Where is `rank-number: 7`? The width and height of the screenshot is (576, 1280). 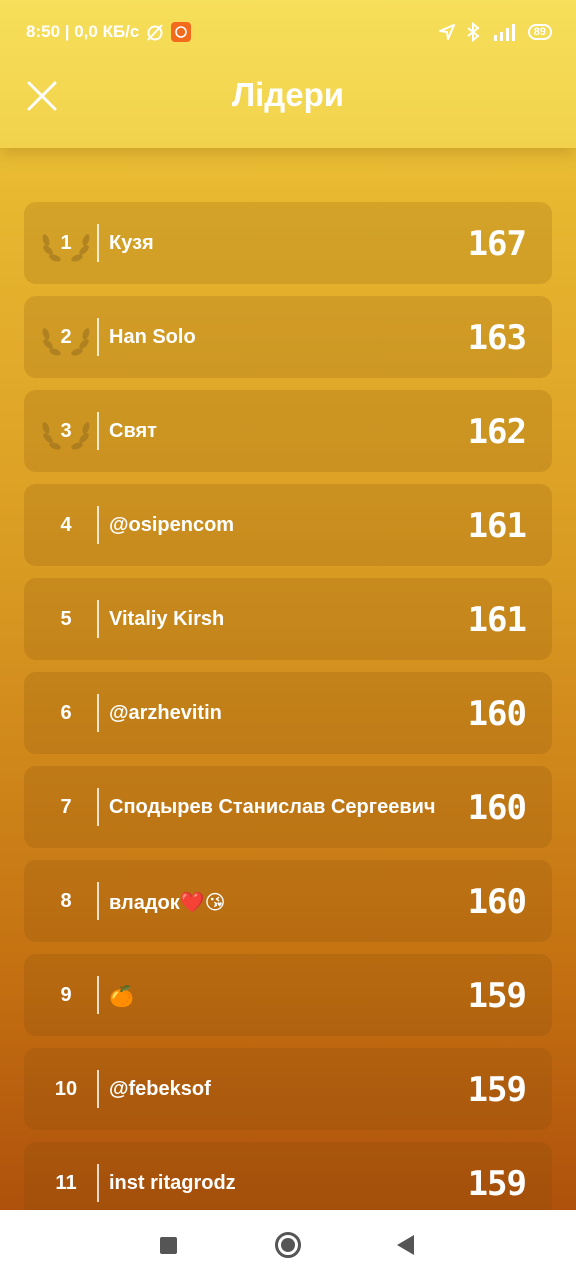 rank-number: 7 is located at coordinates (66, 807).